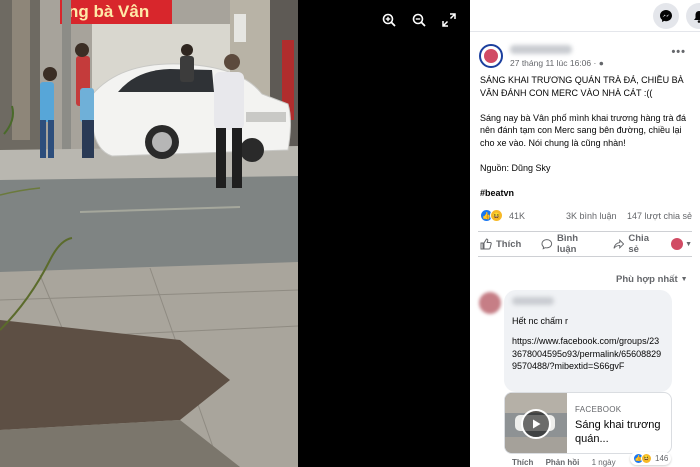 The height and width of the screenshot is (467, 700). Describe the element at coordinates (666, 16) in the screenshot. I see `messenger-icon` at that location.